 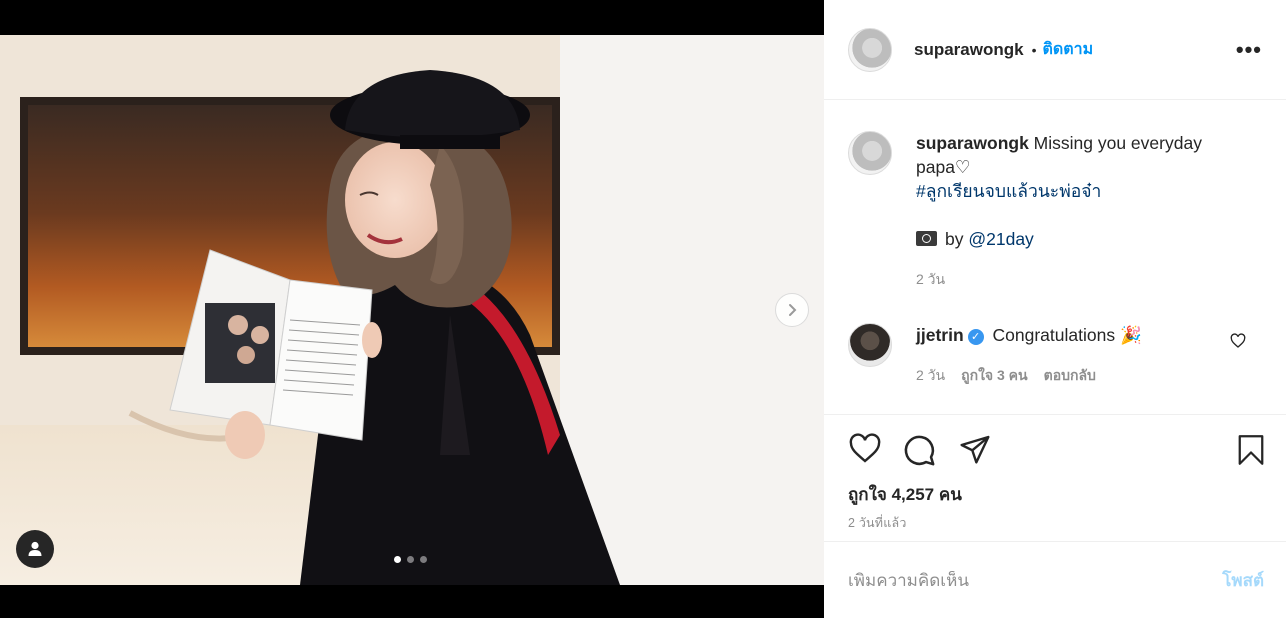 I want to click on like-heart-icon, so click(x=865, y=449).